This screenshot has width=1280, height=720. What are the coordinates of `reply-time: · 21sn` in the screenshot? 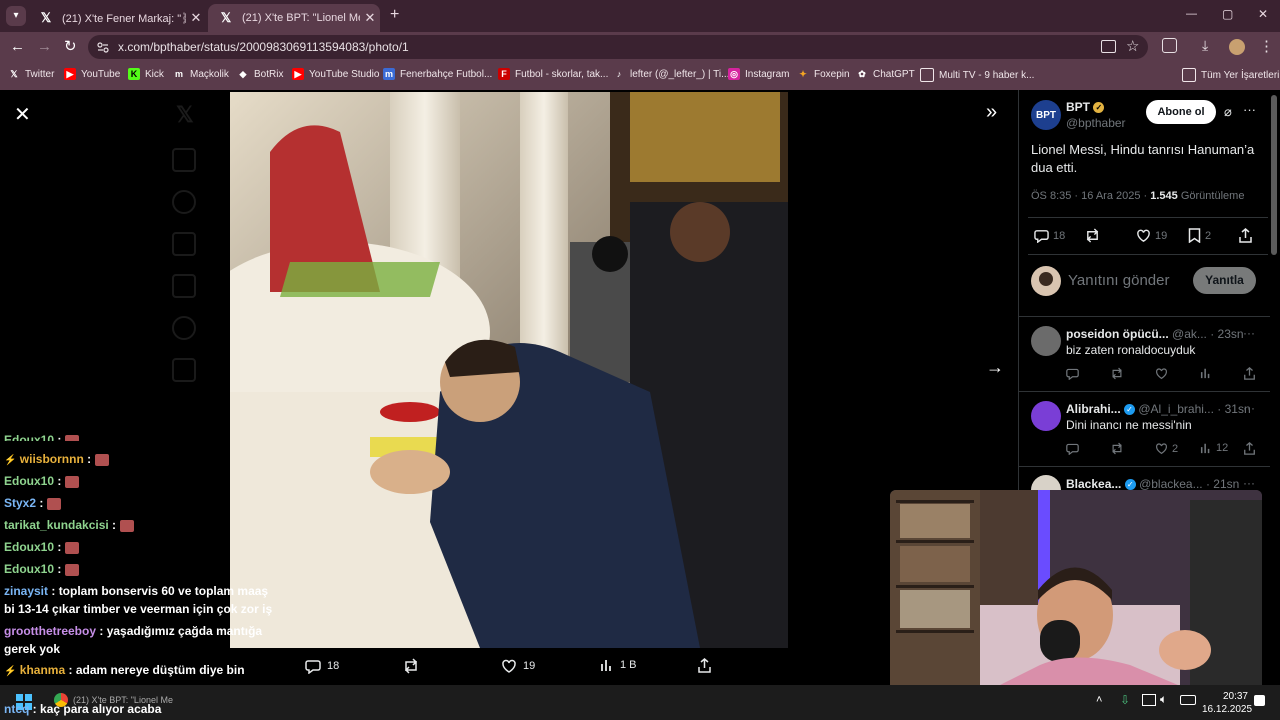 It's located at (1222, 484).